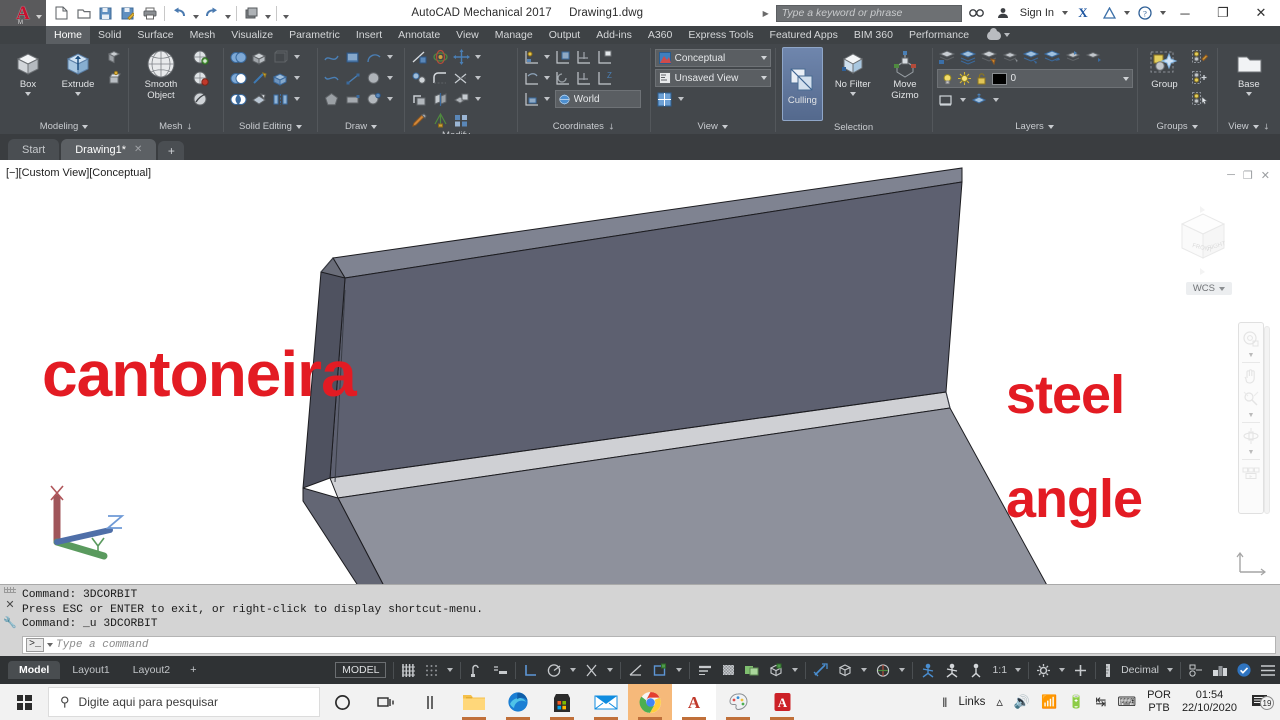  I want to click on base-button: Base, so click(1249, 71).